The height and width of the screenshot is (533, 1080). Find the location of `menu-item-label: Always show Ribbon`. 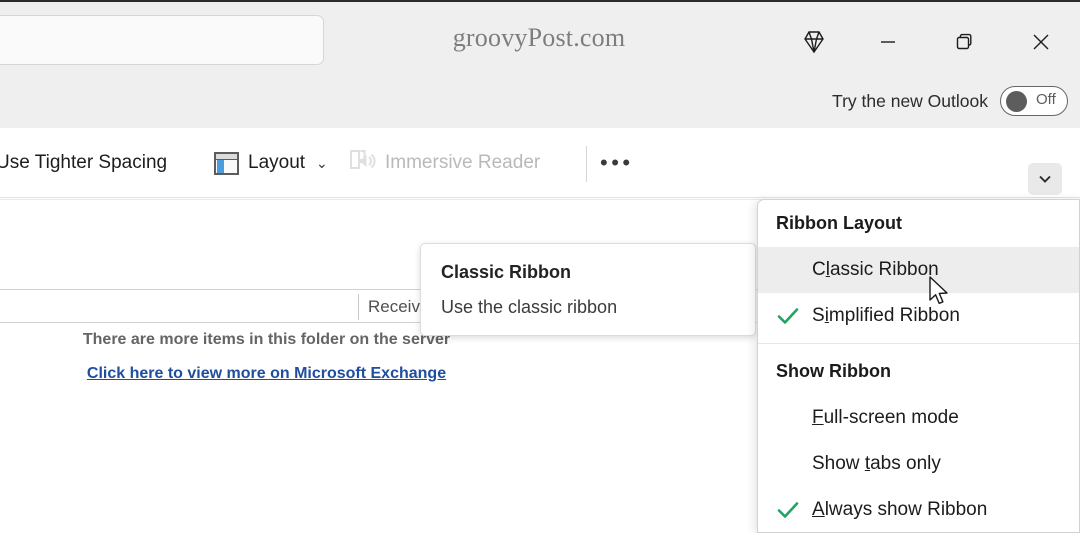

menu-item-label: Always show Ribbon is located at coordinates (900, 509).